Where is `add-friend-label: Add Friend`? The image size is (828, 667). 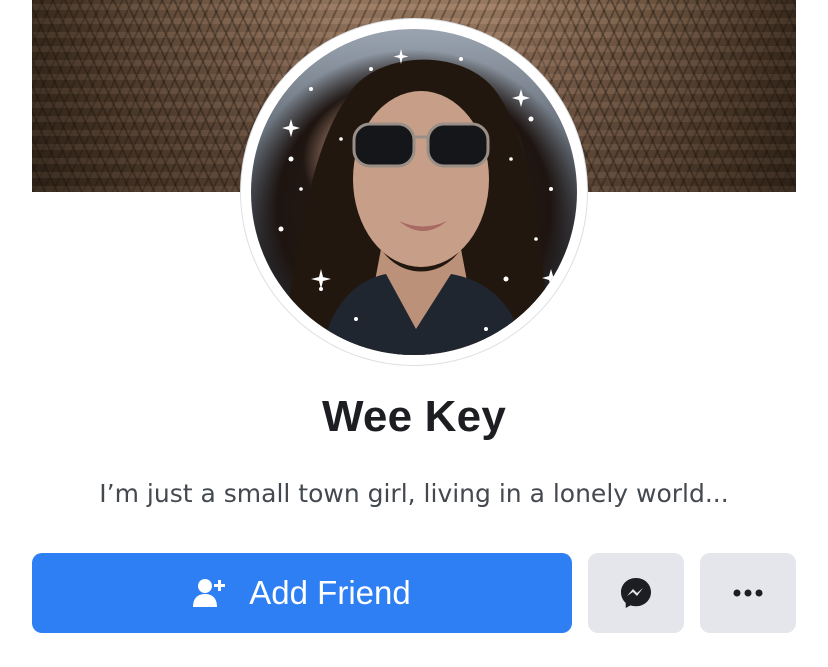 add-friend-label: Add Friend is located at coordinates (330, 592).